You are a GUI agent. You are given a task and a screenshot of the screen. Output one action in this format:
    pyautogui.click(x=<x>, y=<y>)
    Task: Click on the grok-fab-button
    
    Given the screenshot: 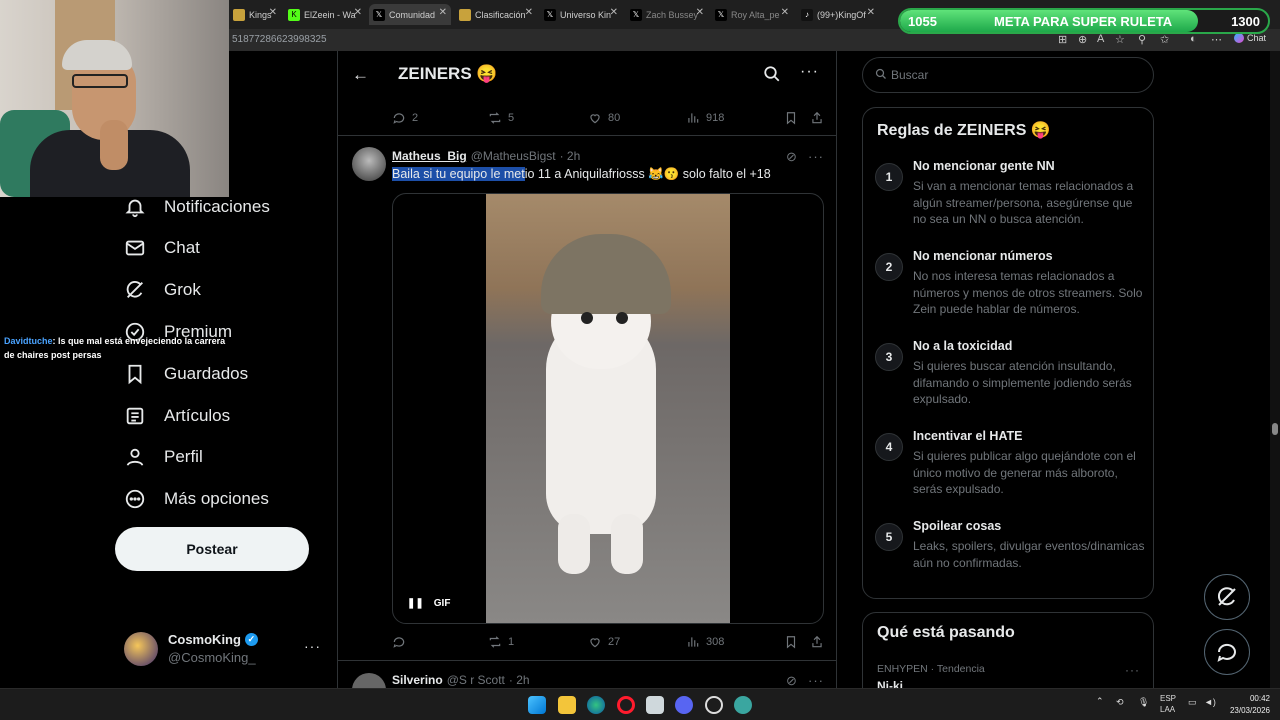 What is the action you would take?
    pyautogui.click(x=1227, y=597)
    